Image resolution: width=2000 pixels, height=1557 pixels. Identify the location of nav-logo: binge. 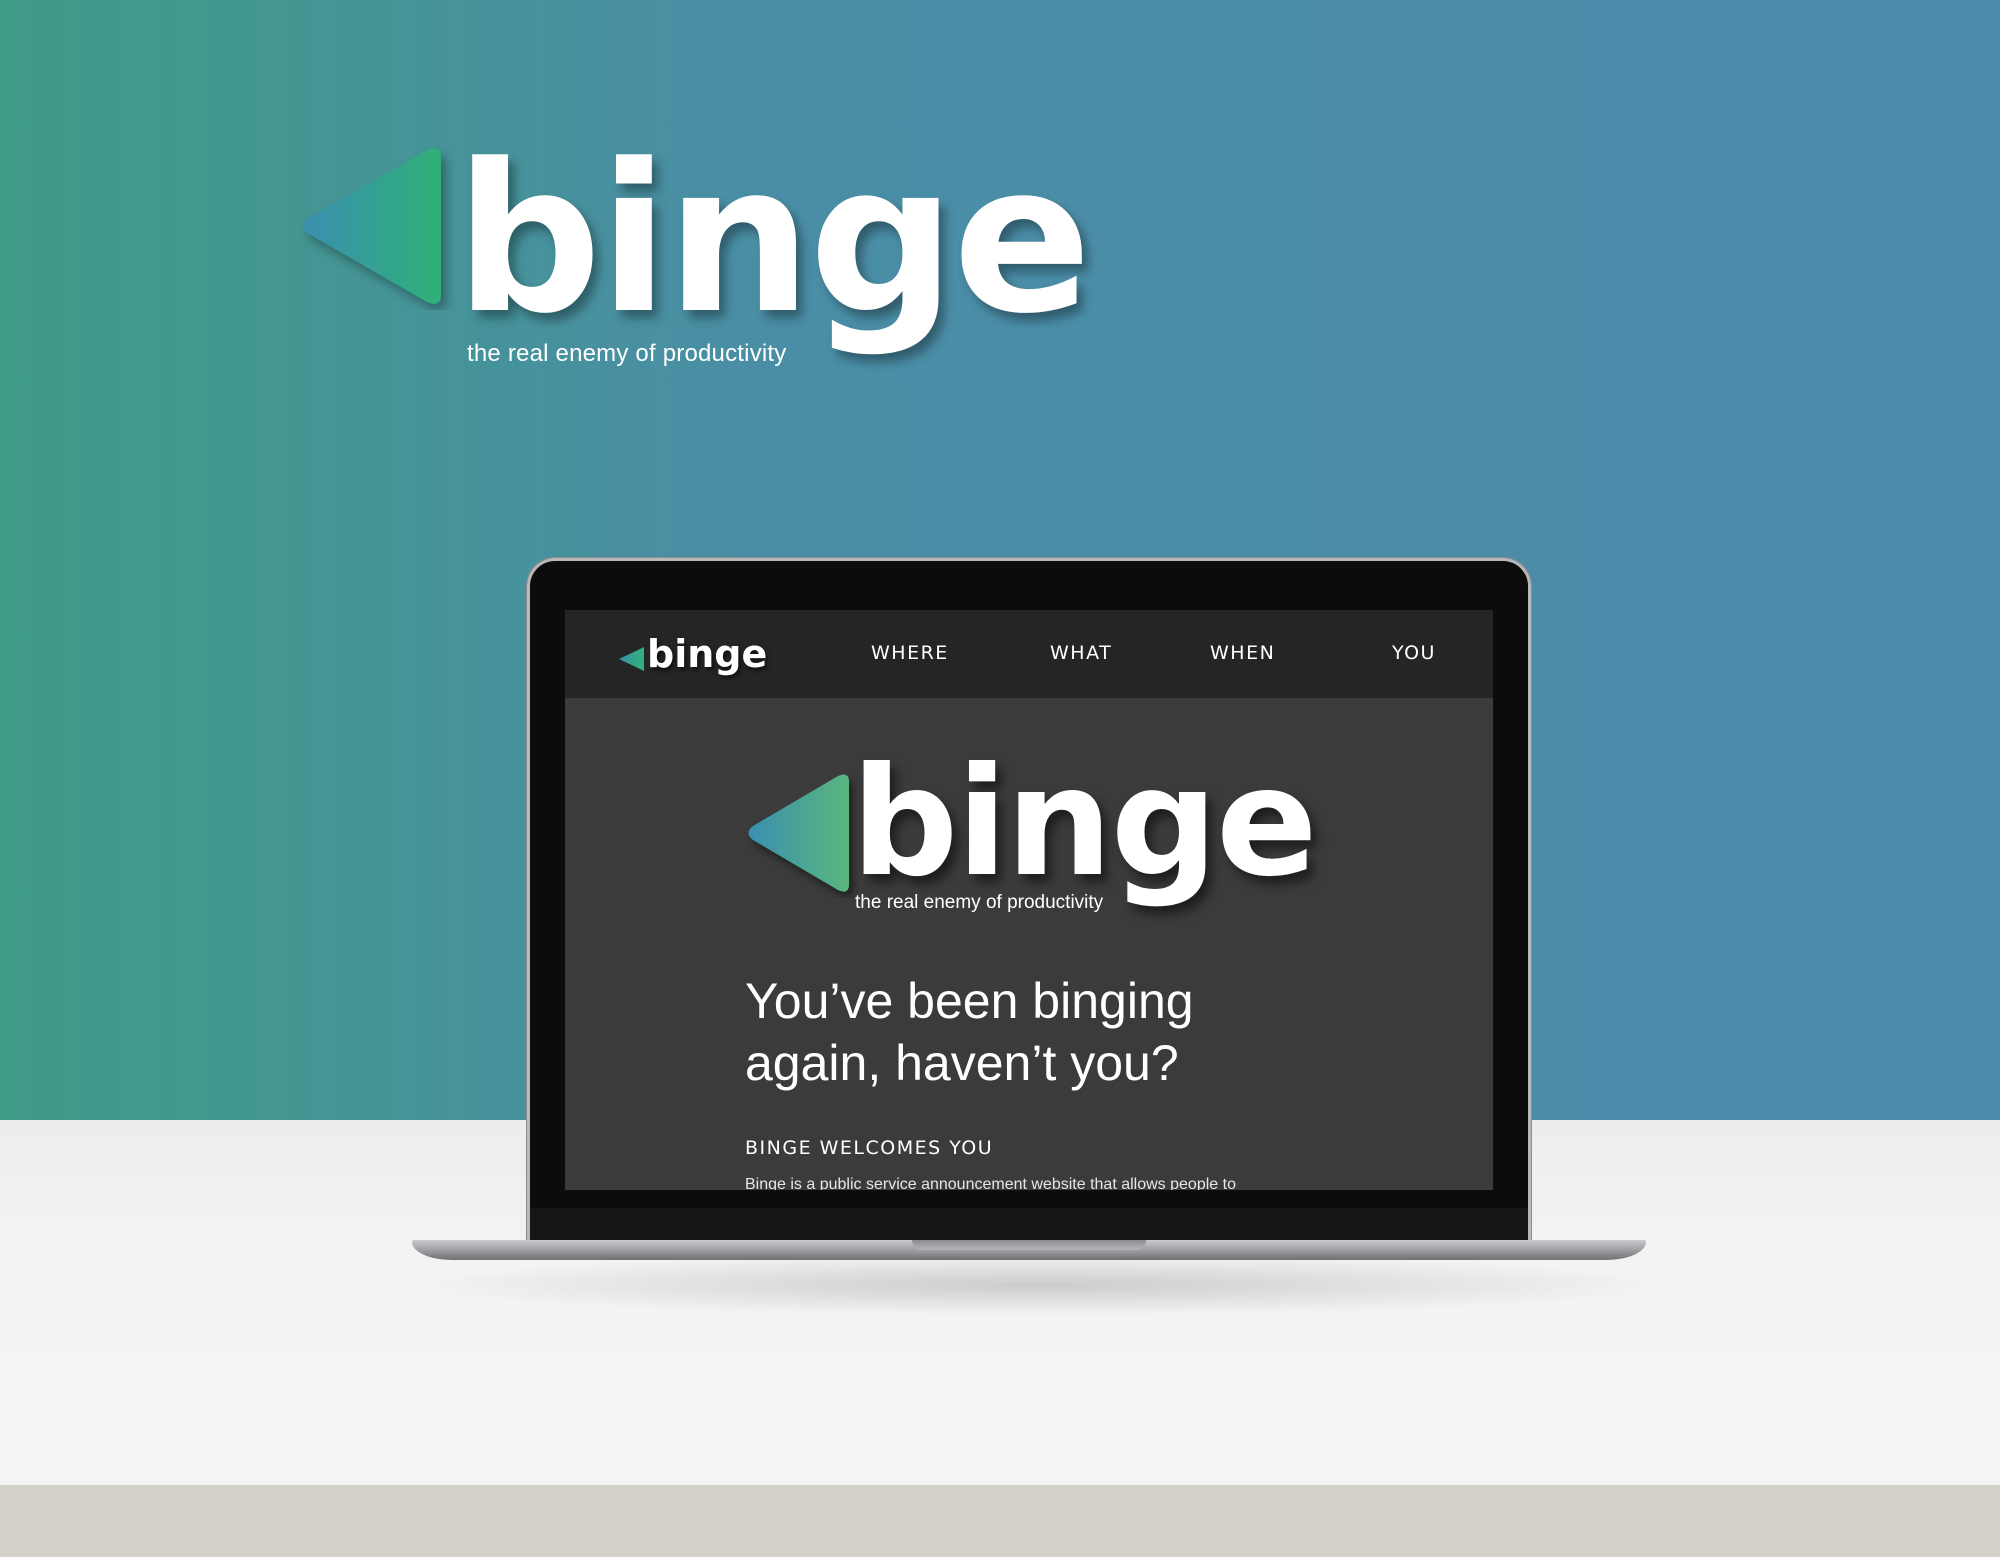
(692, 654).